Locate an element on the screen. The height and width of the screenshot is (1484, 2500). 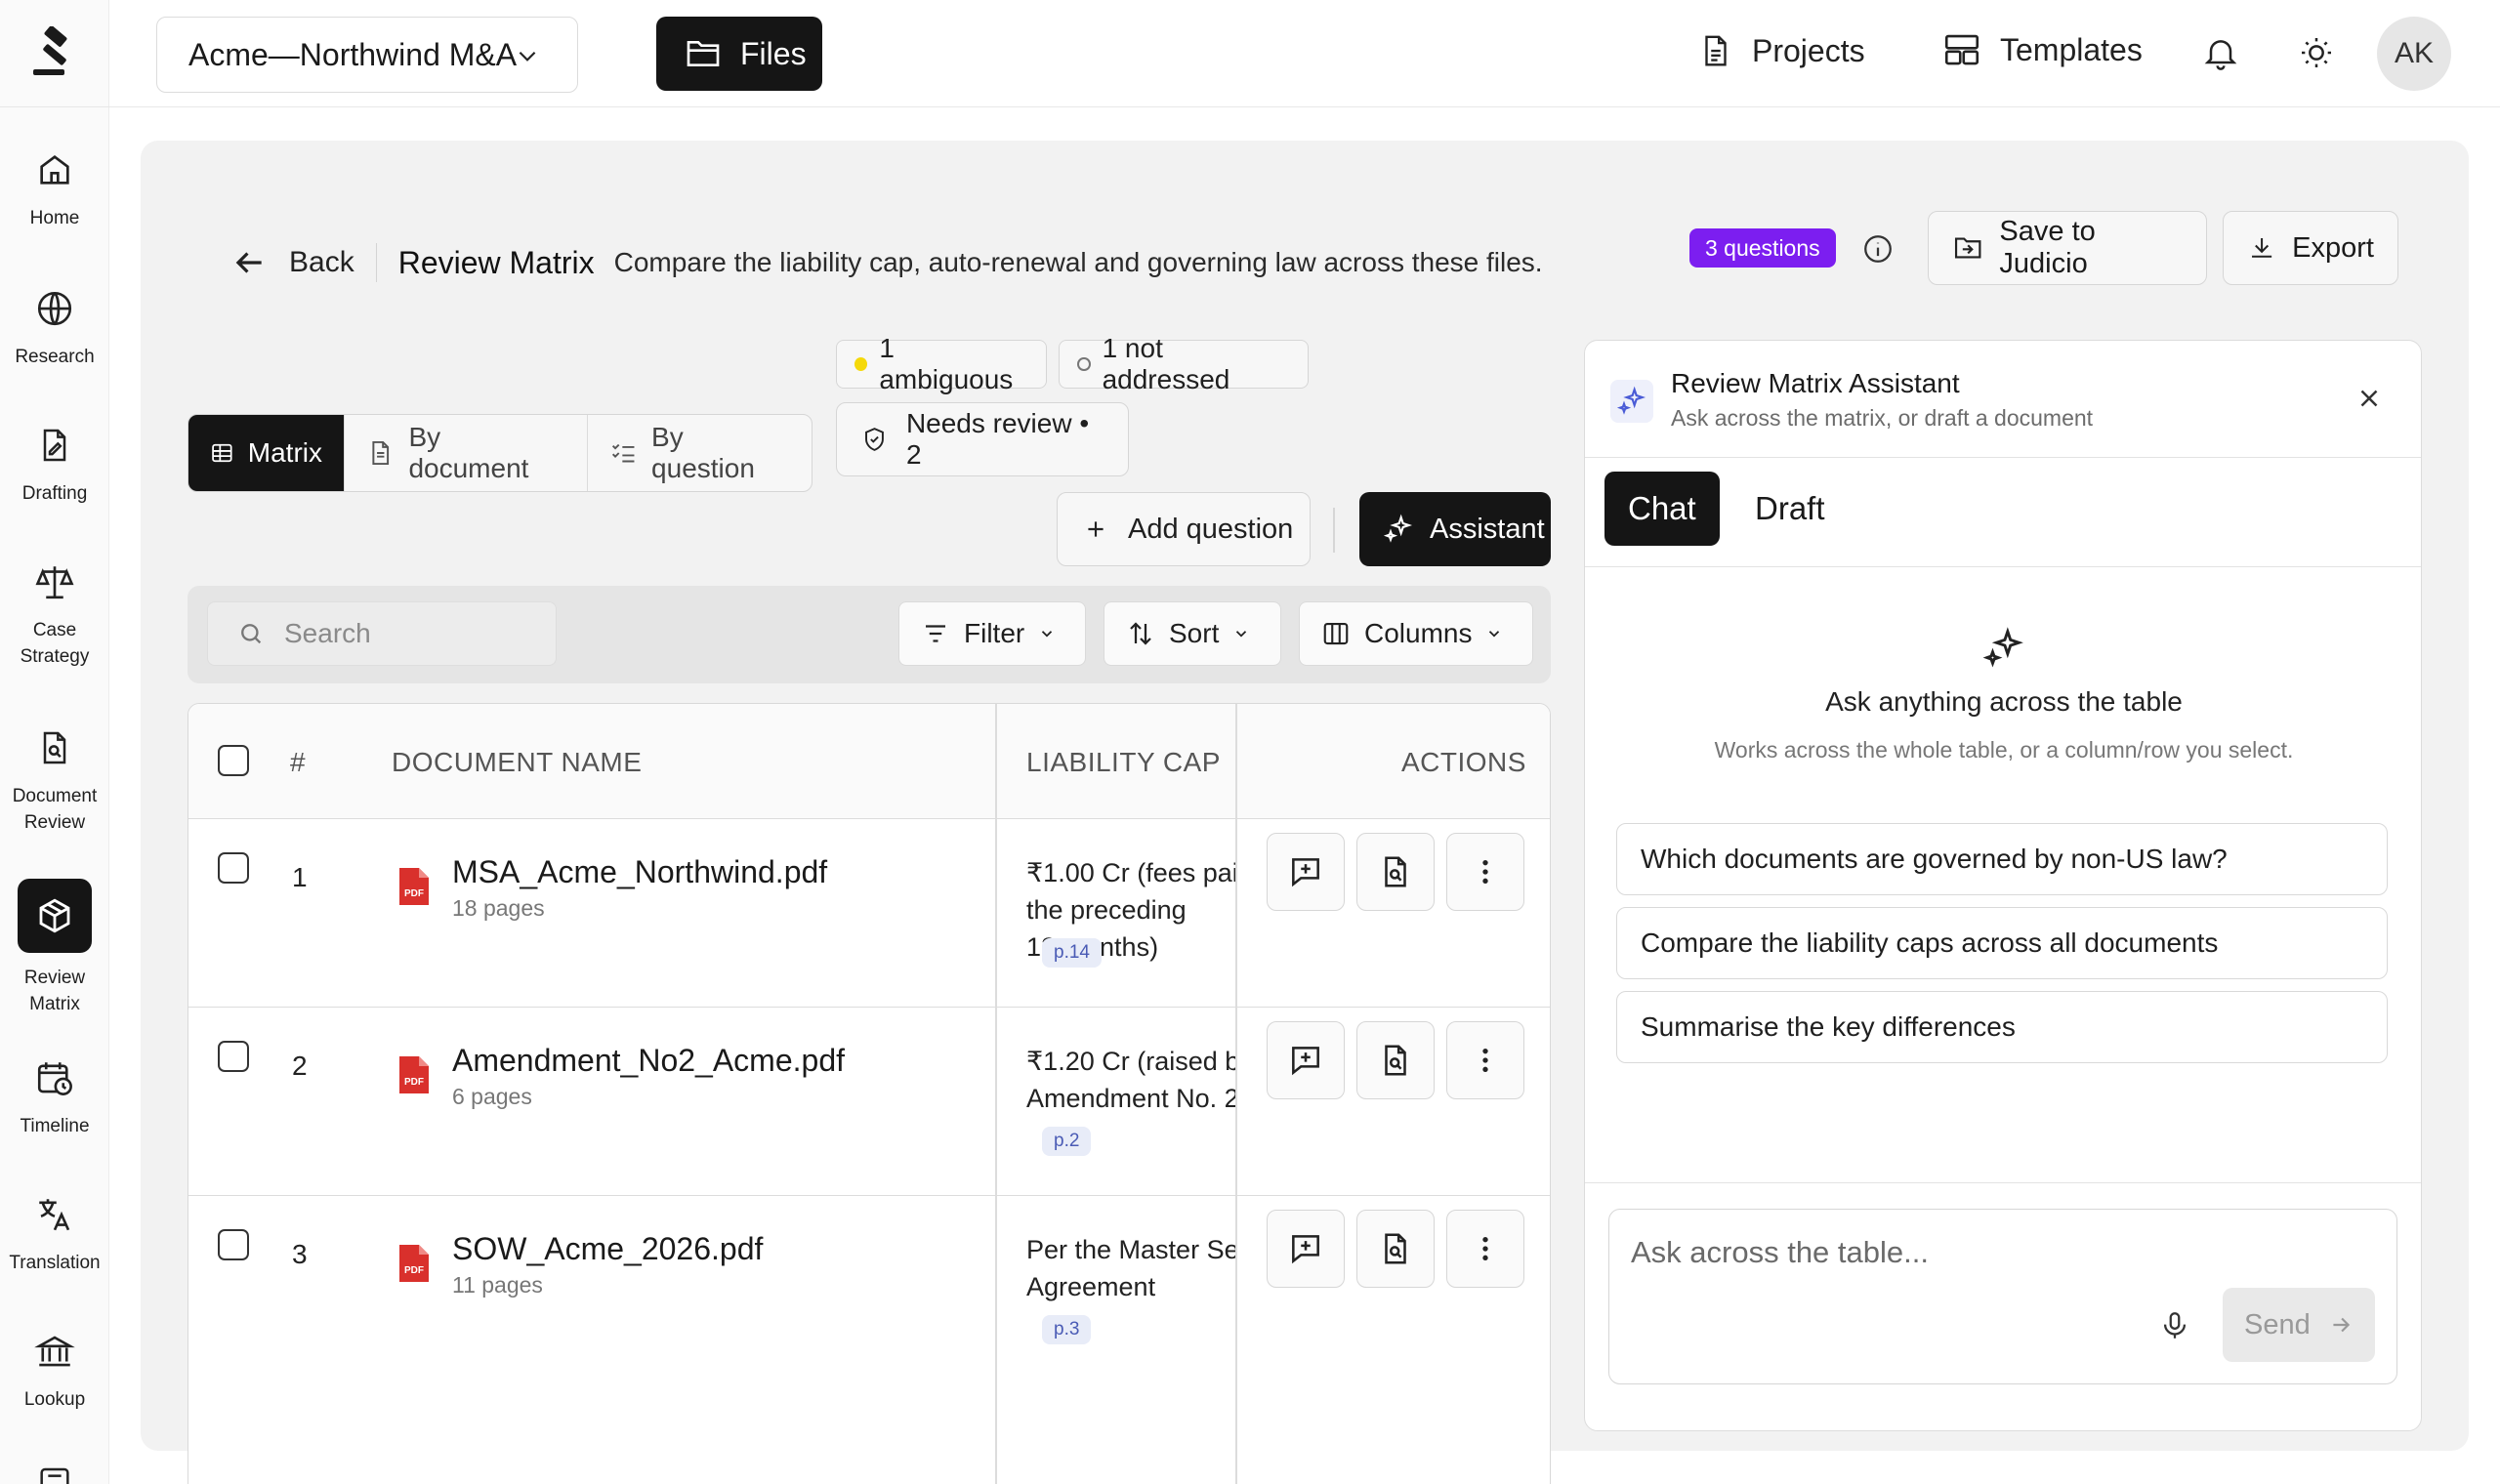
document-name: MSA_Acme_Northwind.pdf is located at coordinates (640, 872).